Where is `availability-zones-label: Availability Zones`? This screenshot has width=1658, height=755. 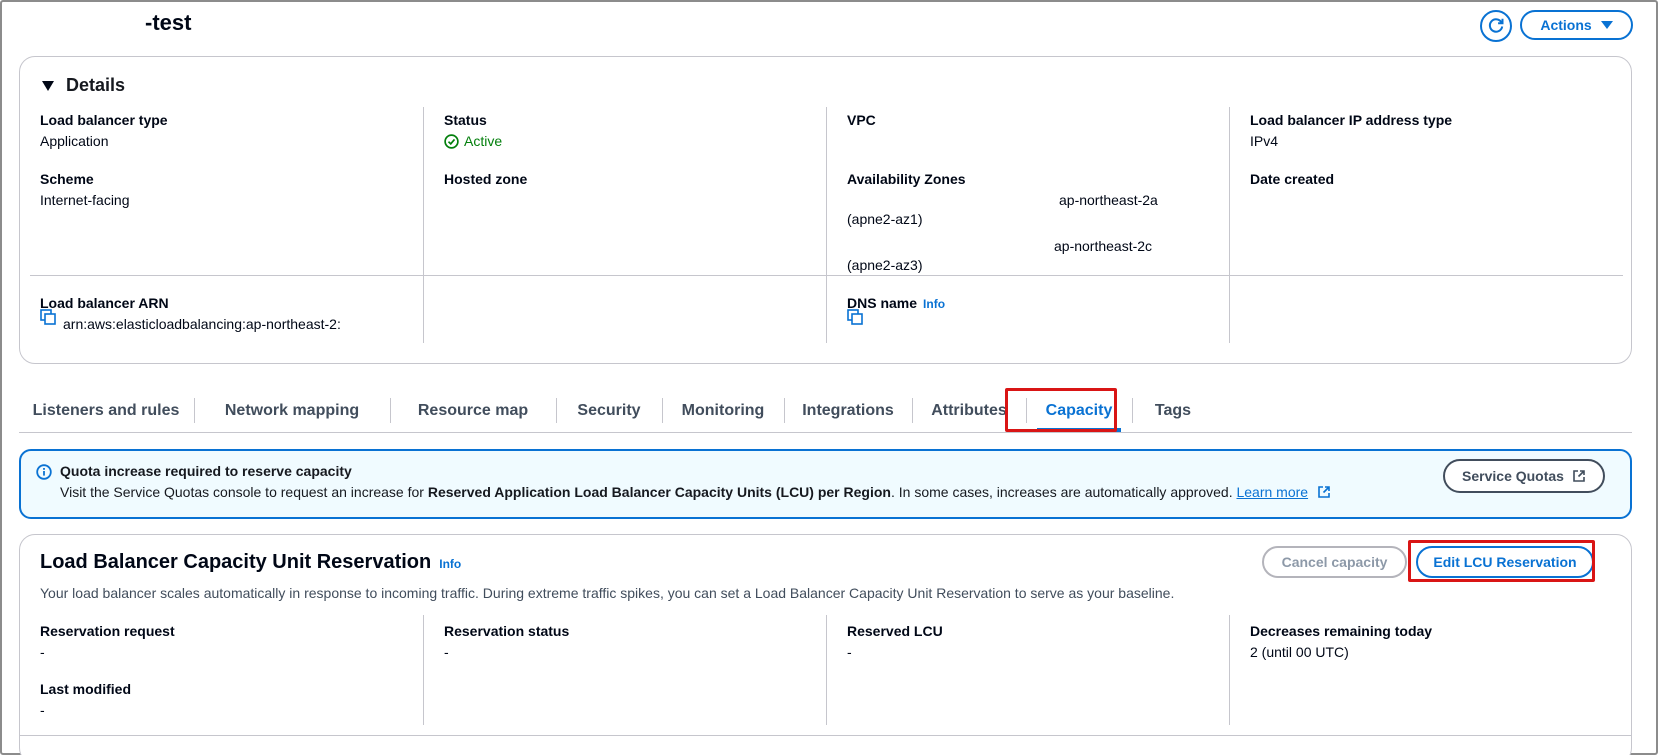
availability-zones-label: Availability Zones is located at coordinates (906, 179).